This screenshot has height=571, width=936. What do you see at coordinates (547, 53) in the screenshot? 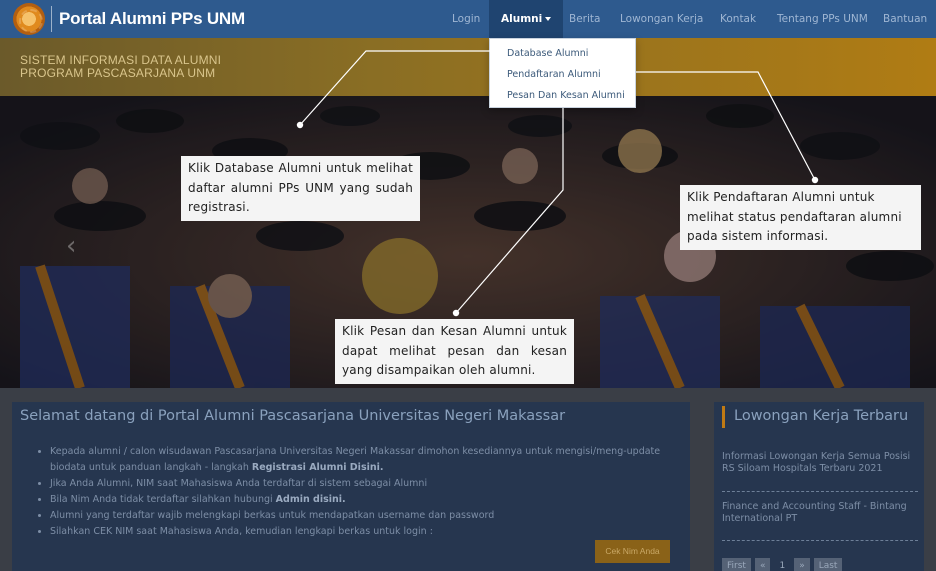
I see `menu-item-database-alumni: Database Alumni` at bounding box center [547, 53].